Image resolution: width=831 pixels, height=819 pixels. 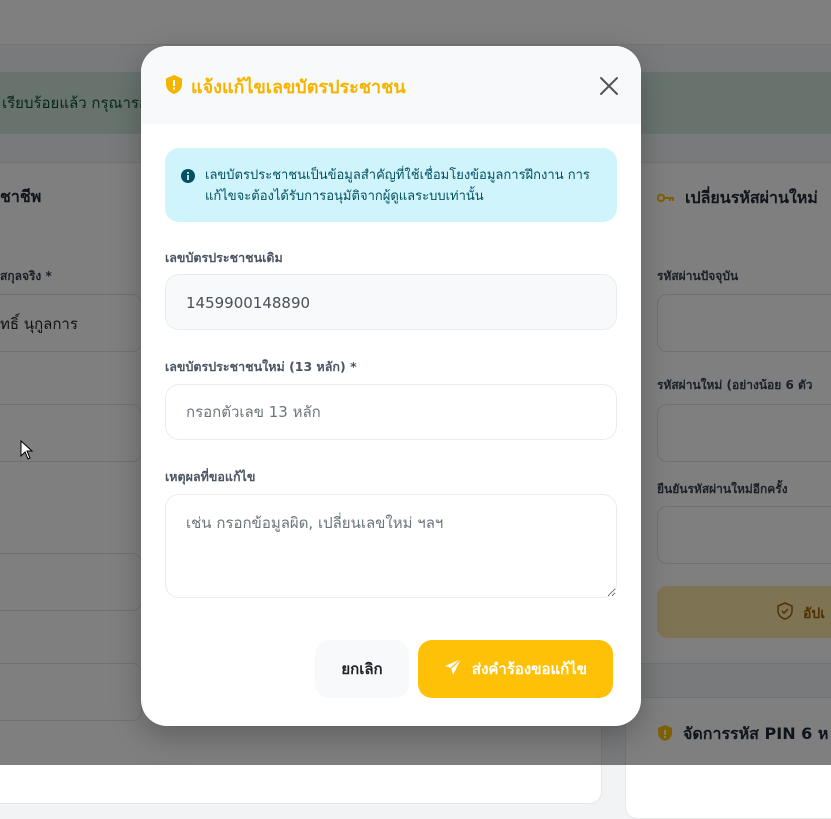 What do you see at coordinates (298, 87) in the screenshot?
I see `modal-title: แจ้งแก้ไขเลขบัตรประชาชน` at bounding box center [298, 87].